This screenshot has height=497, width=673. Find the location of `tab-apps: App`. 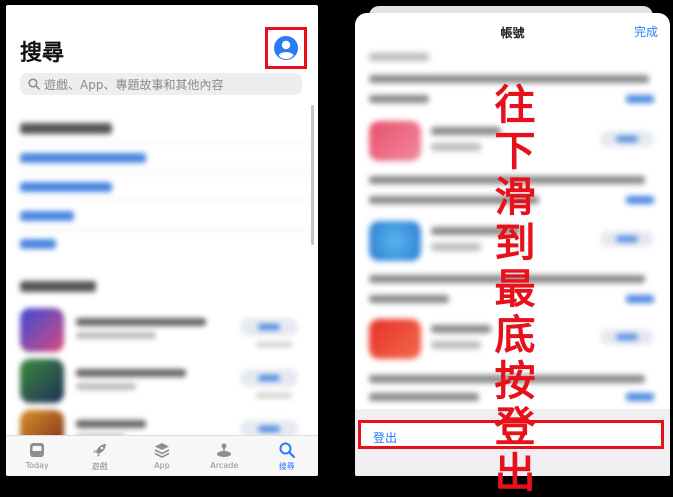

tab-apps: App is located at coordinates (162, 453).